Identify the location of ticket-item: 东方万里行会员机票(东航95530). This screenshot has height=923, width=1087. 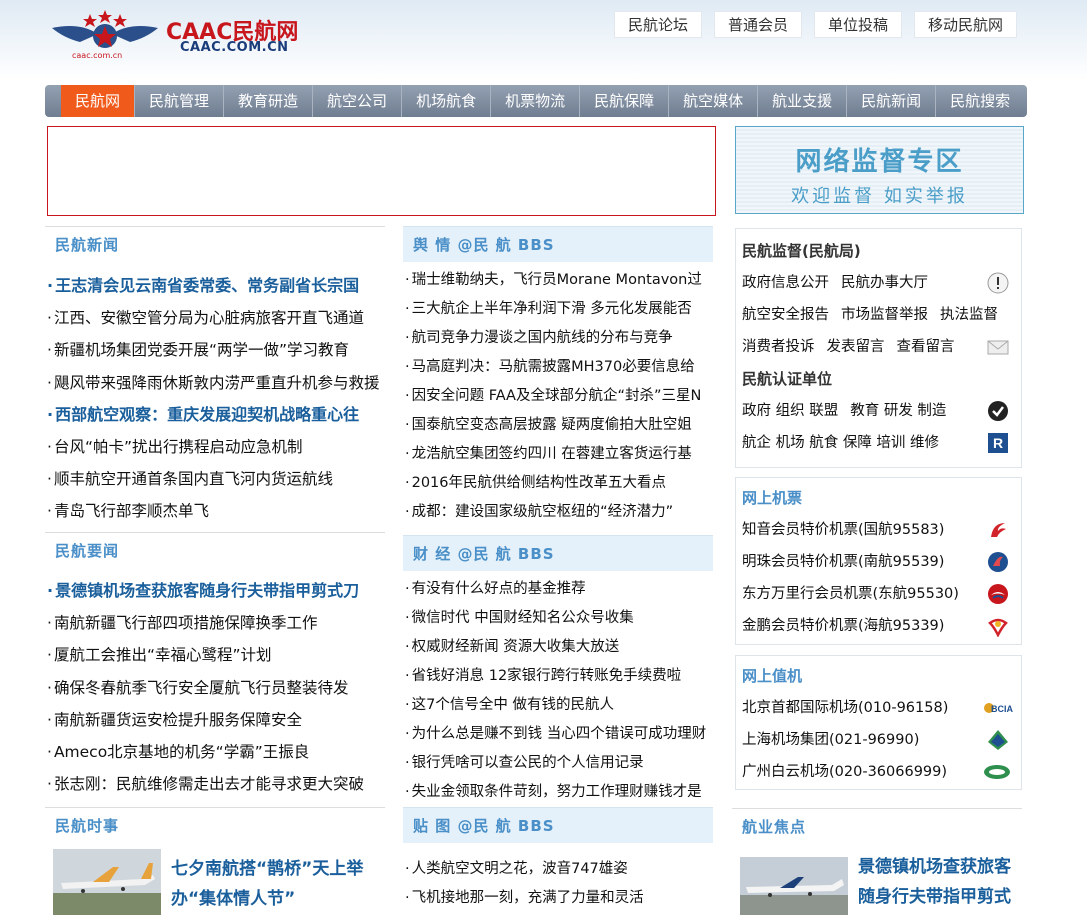
(878, 594).